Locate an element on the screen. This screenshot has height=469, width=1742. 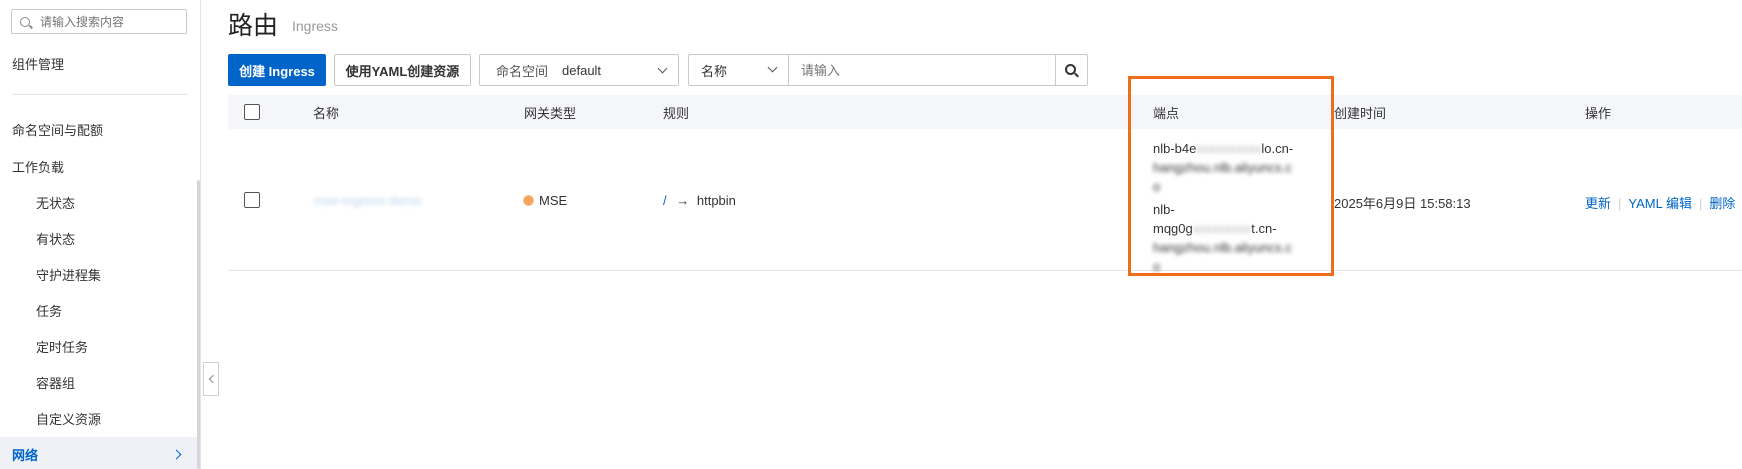
sidebar-item-label: 网络 is located at coordinates (25, 455).